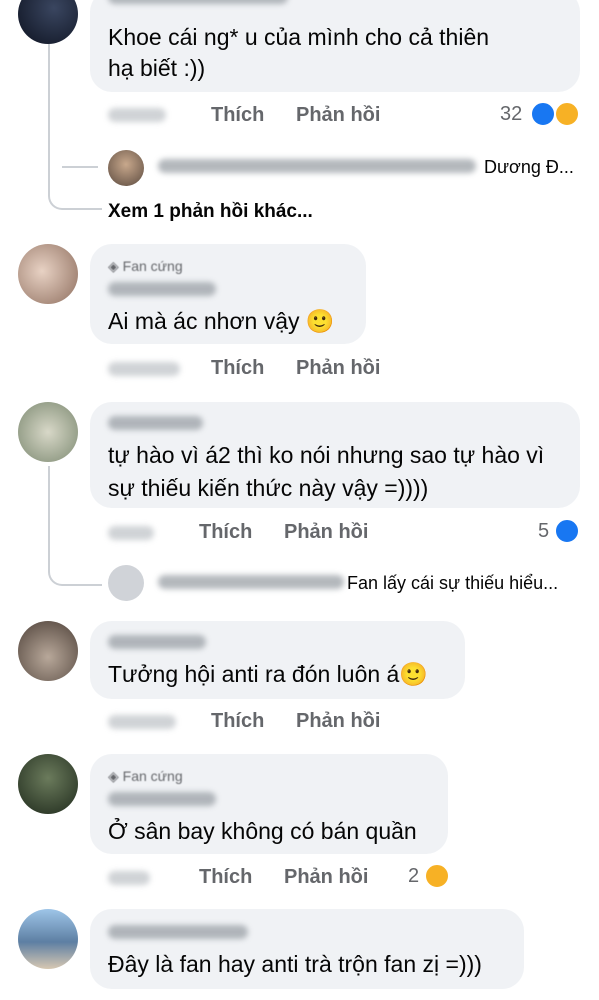  Describe the element at coordinates (262, 831) in the screenshot. I see `comment-text: Ở sân bay không có bán quần` at that location.